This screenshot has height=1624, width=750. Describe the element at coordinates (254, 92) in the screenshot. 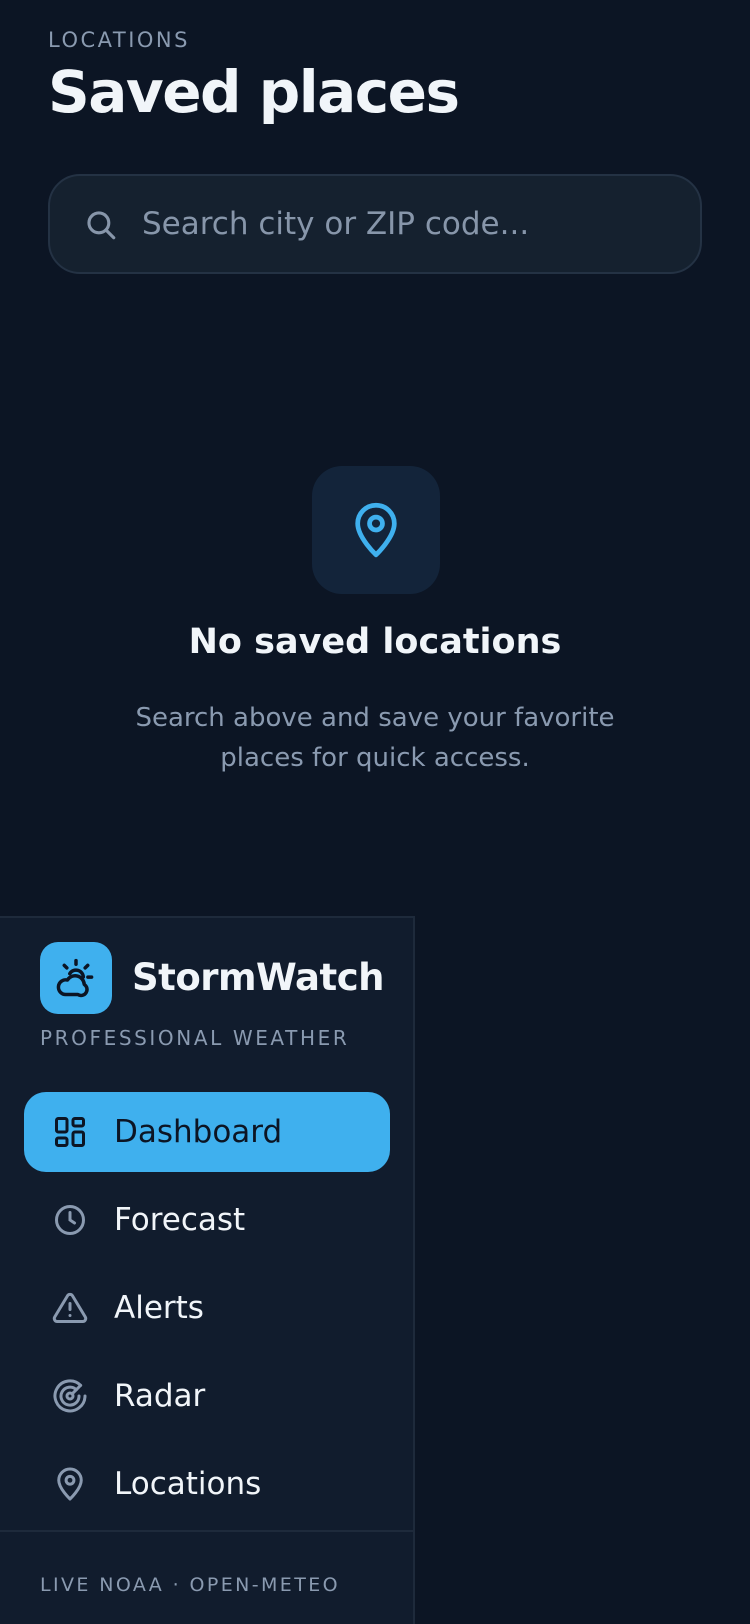

I see `page-title: Saved places` at that location.